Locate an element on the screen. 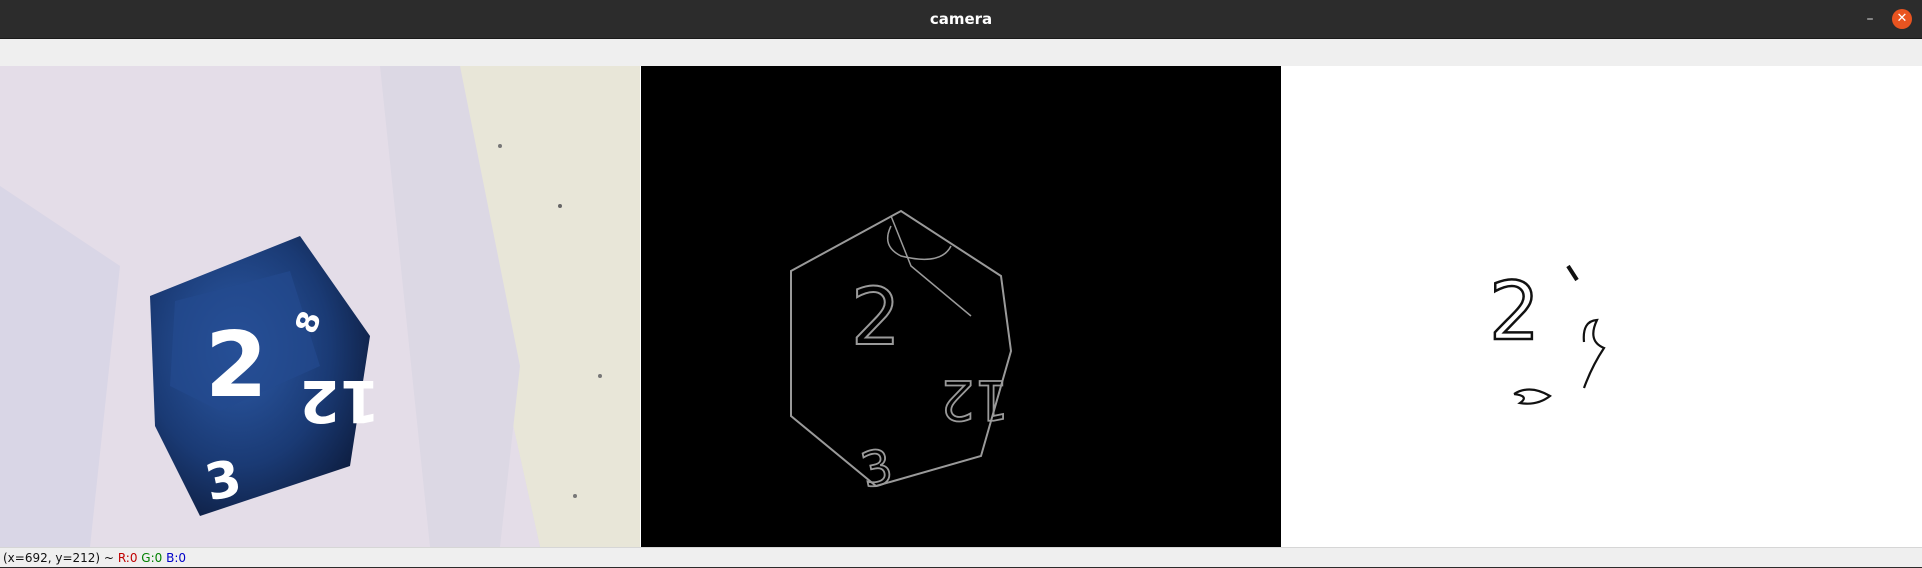  window-title: camera is located at coordinates (961, 19).